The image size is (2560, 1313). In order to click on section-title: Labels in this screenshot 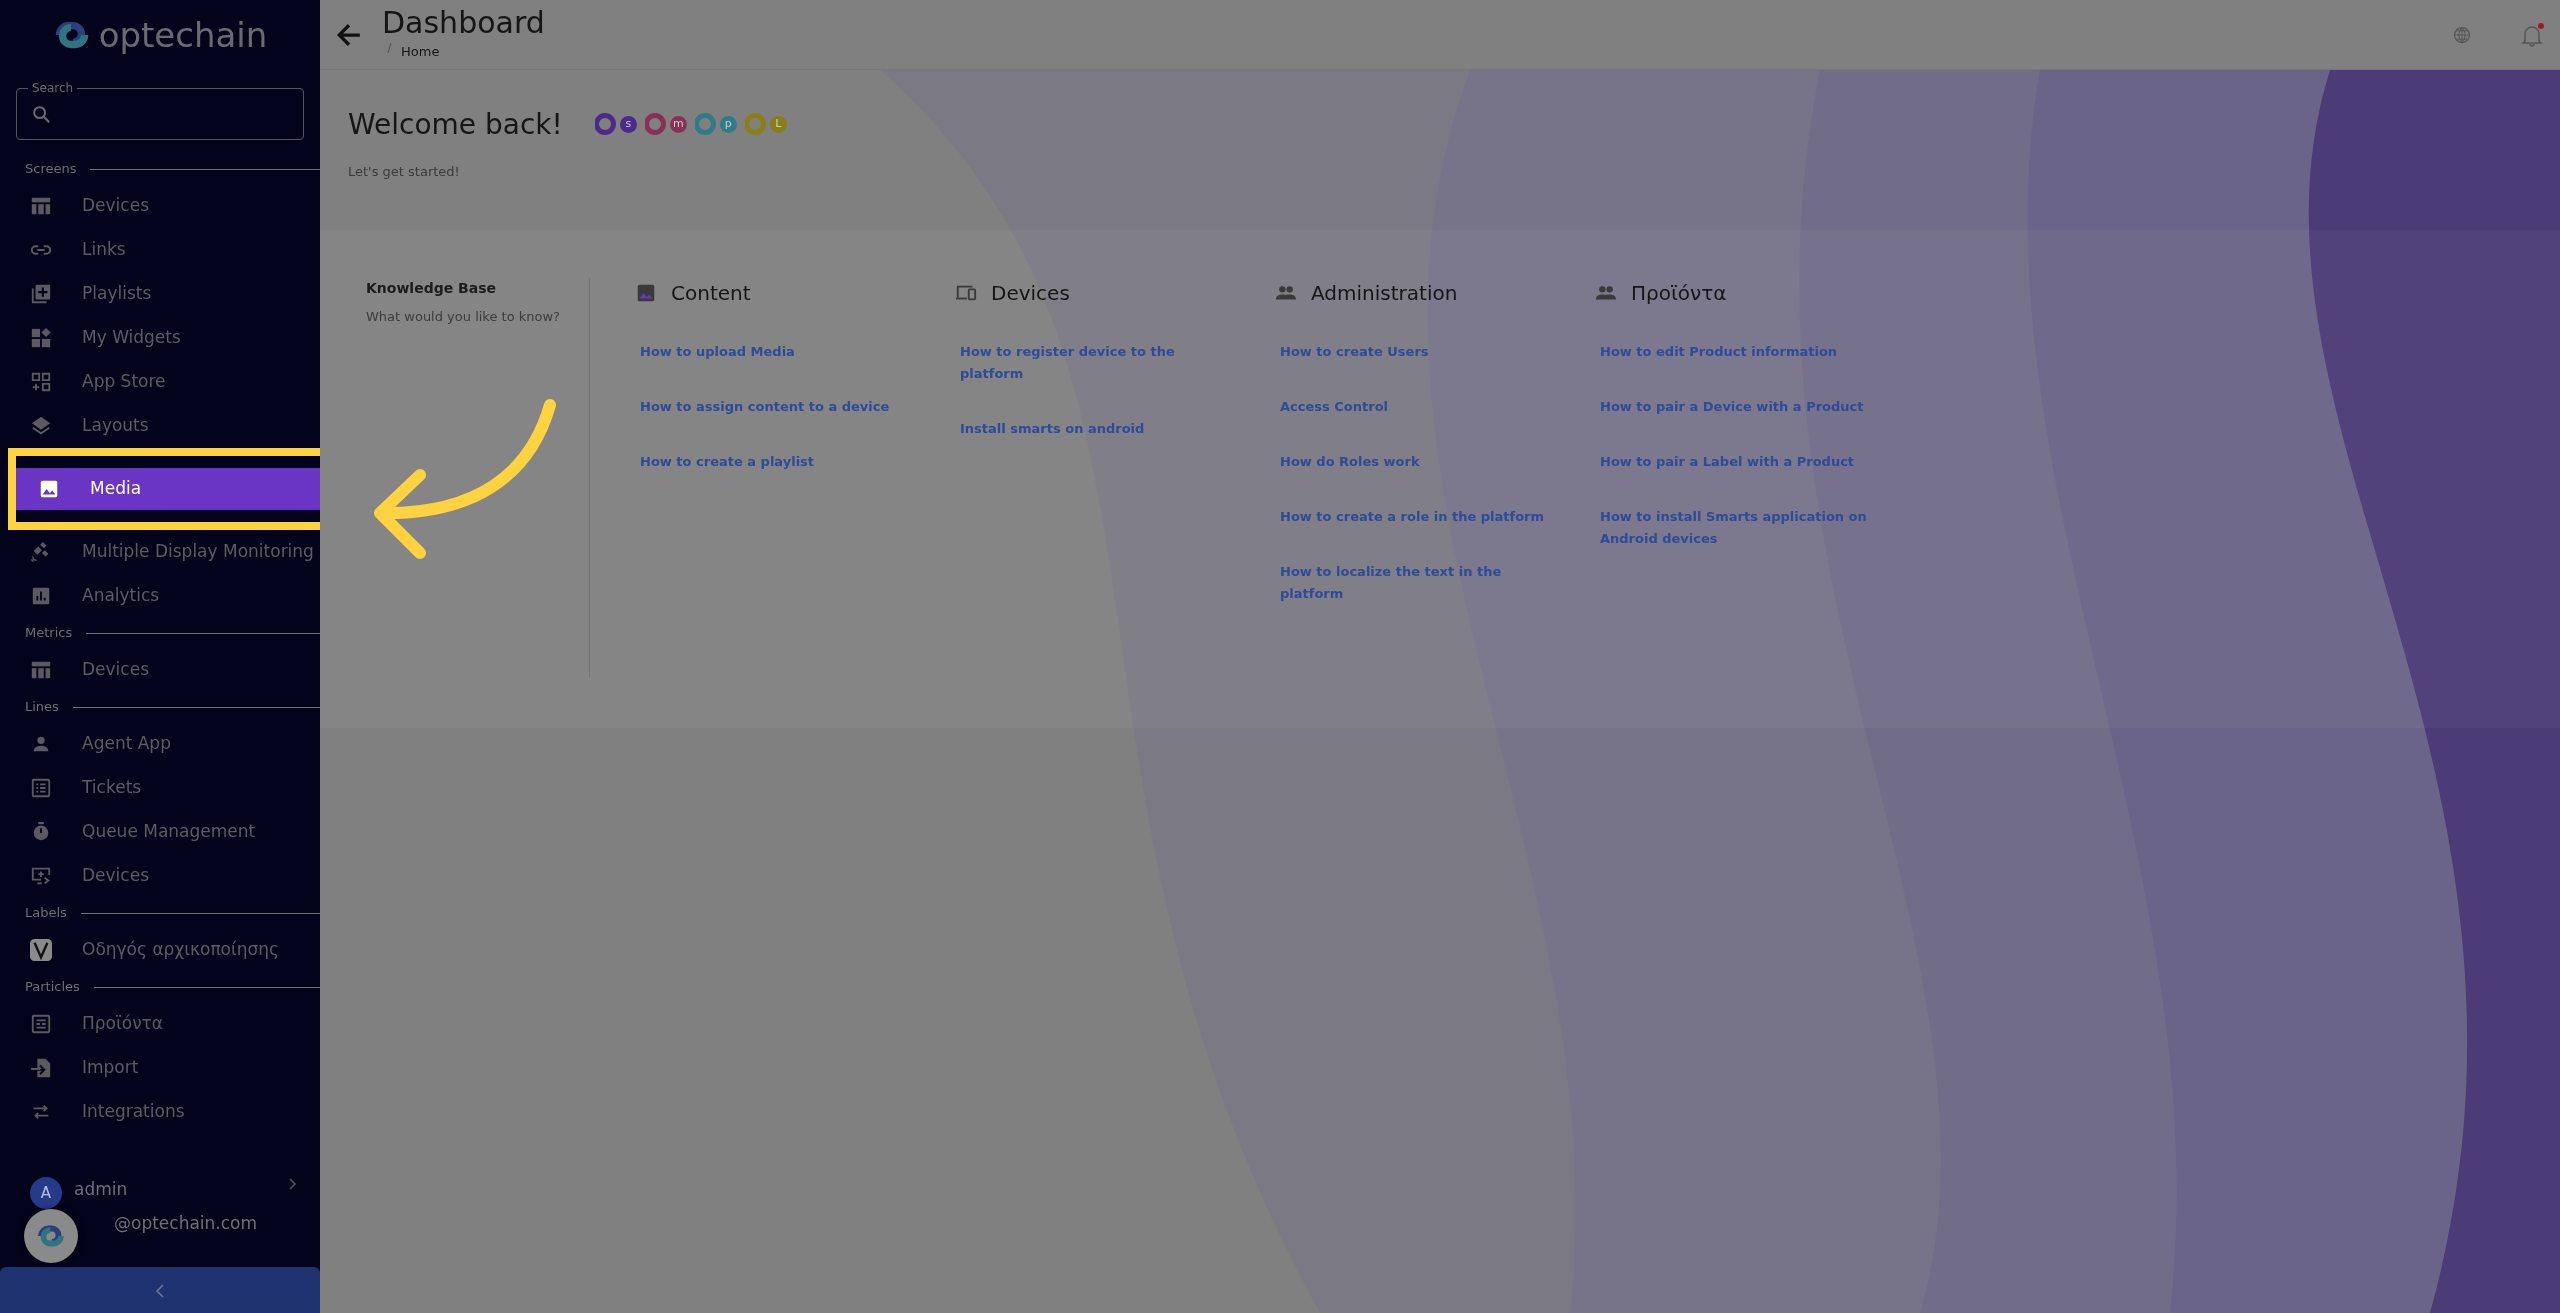, I will do `click(46, 913)`.